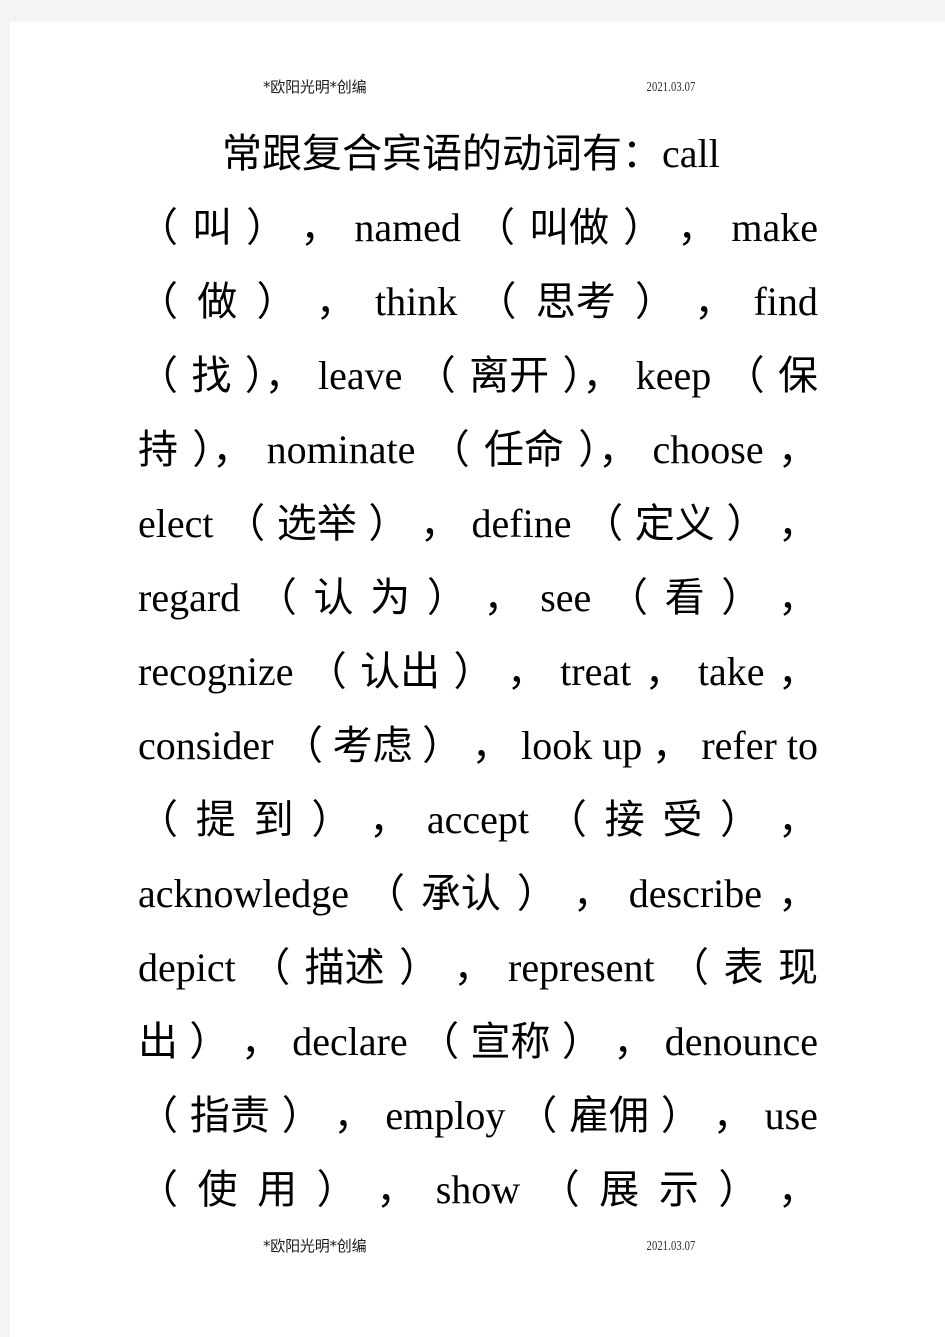  What do you see at coordinates (341, 449) in the screenshot?
I see `line-latin-run: nominate` at bounding box center [341, 449].